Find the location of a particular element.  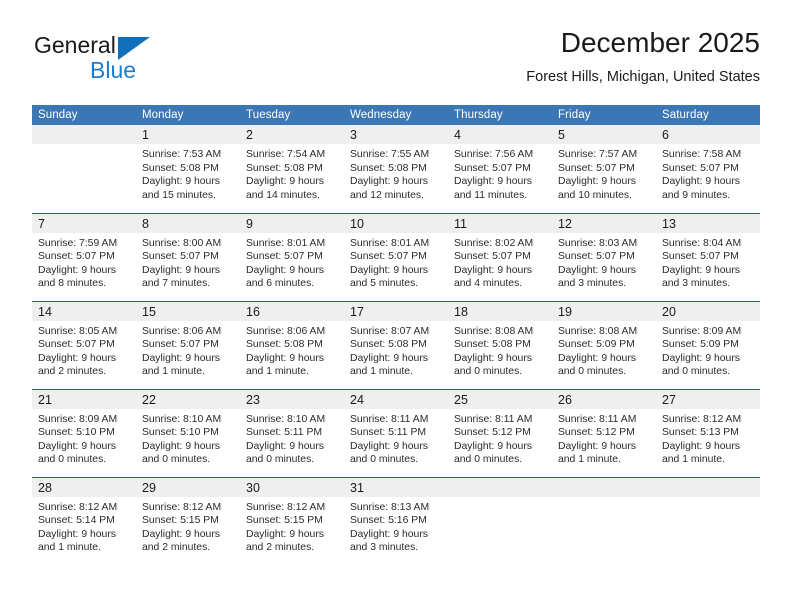

weekday-header-wednesday: Wednesday is located at coordinates (396, 115).